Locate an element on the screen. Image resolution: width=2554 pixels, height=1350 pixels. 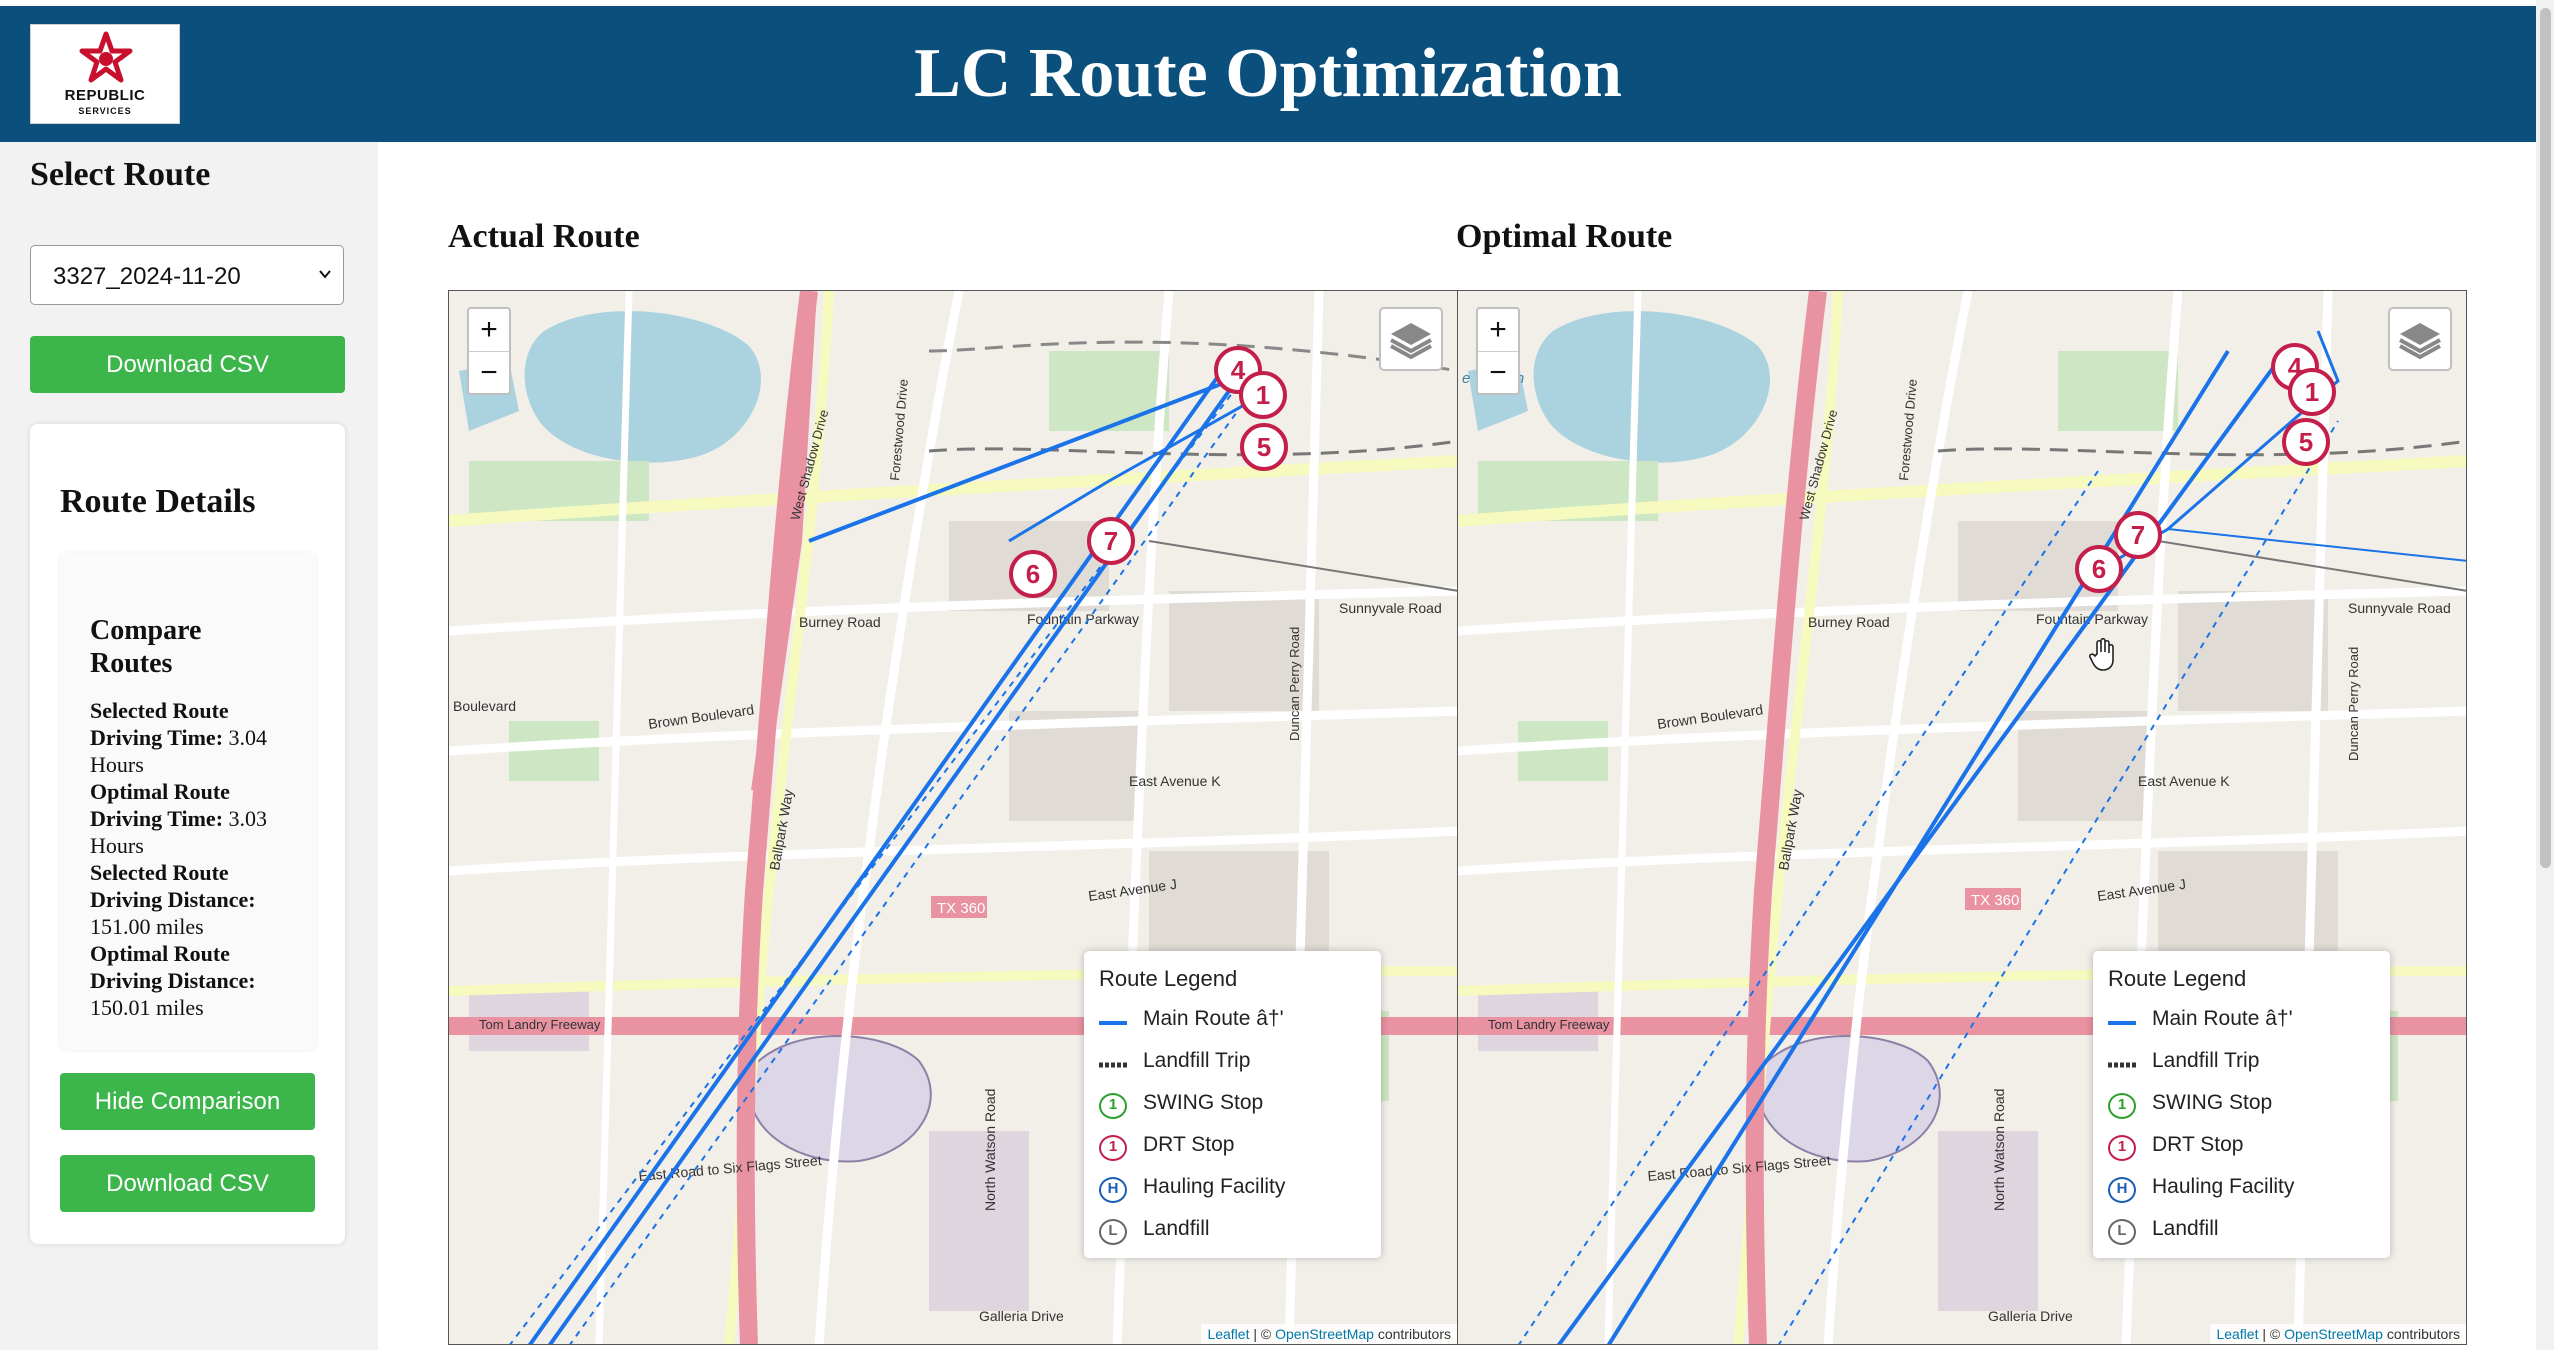
page-title: LC Route Optimization is located at coordinates (1268, 73).